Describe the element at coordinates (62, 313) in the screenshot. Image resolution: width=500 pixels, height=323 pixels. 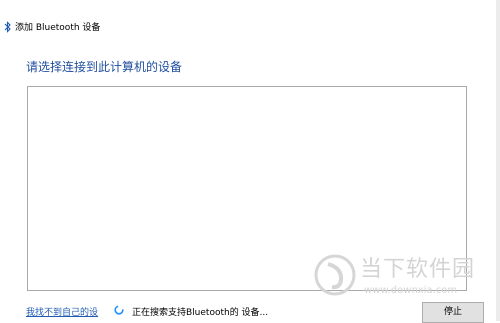
I see `cant-find-device-link: 我找不到自己的设` at that location.